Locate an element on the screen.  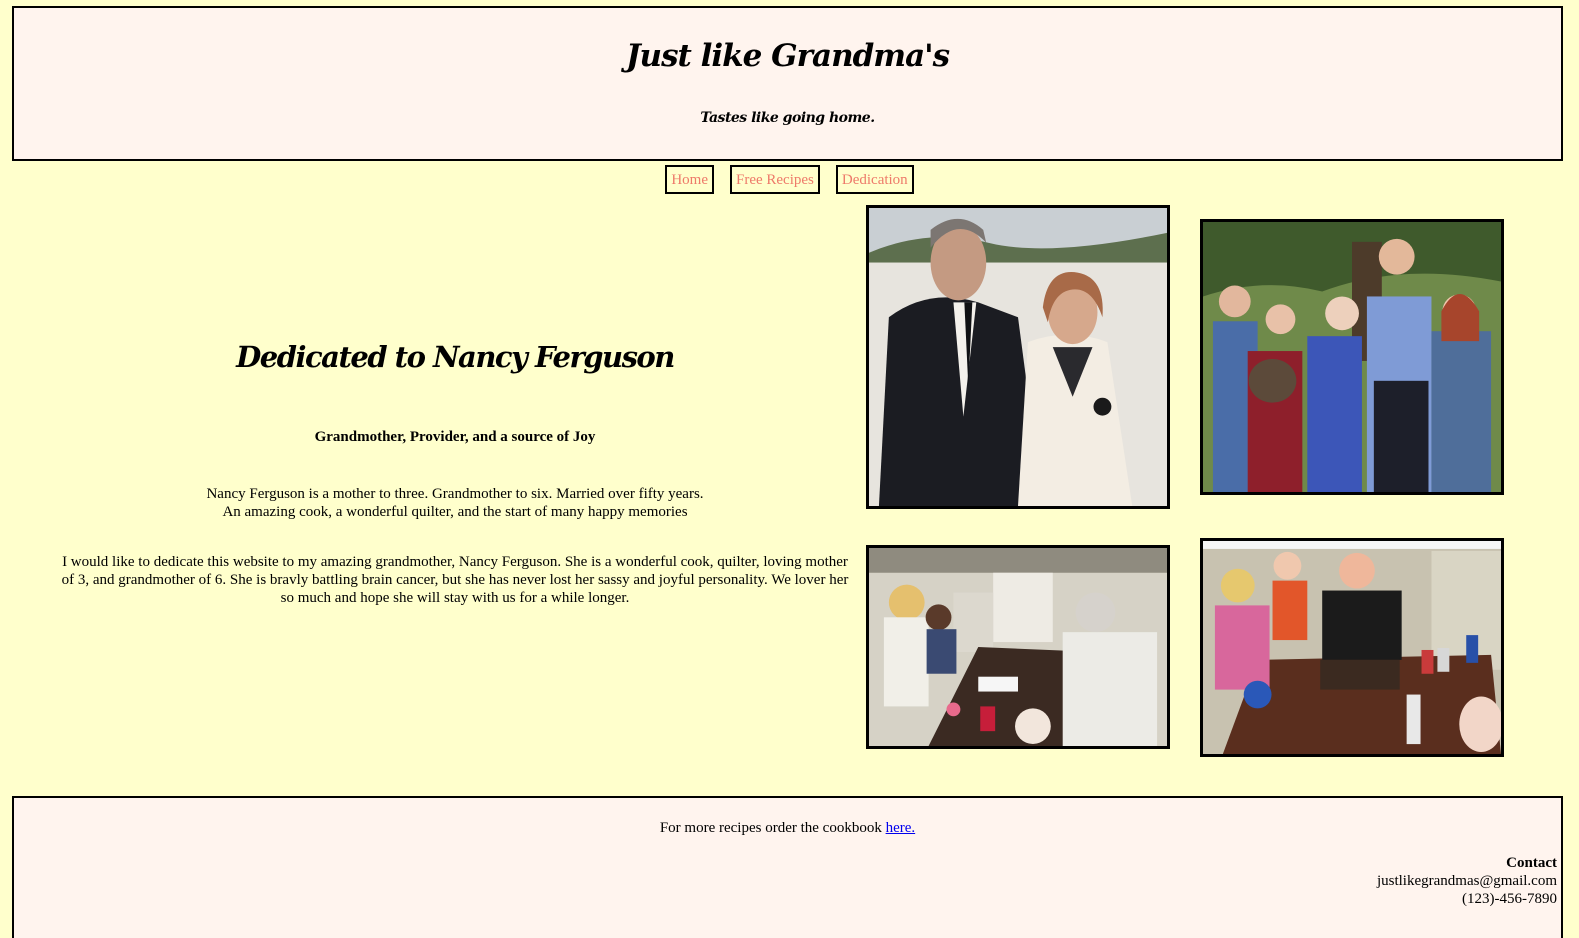
kitchen-photo is located at coordinates (1018, 647).